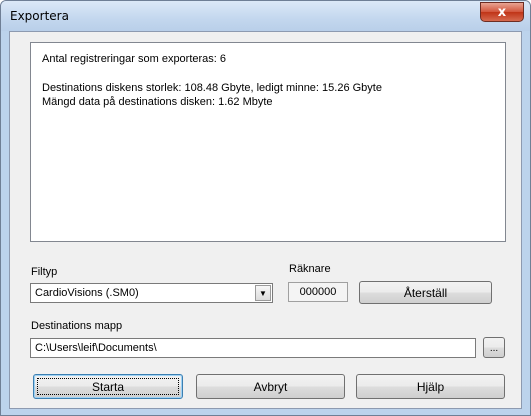 The height and width of the screenshot is (416, 531). I want to click on filetype-label: Filtyp, so click(44, 272).